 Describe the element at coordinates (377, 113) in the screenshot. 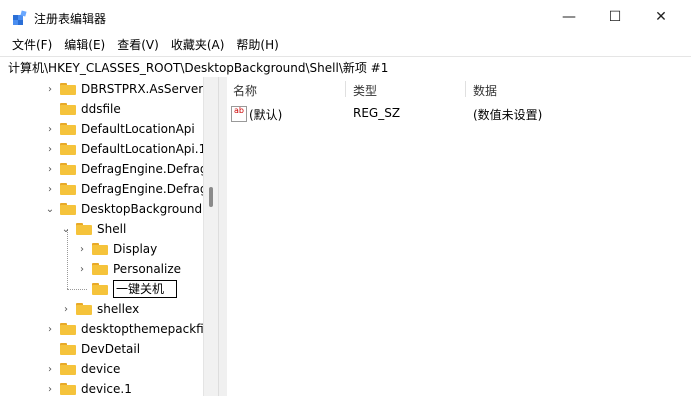

I see `value-type: REG_SZ` at that location.